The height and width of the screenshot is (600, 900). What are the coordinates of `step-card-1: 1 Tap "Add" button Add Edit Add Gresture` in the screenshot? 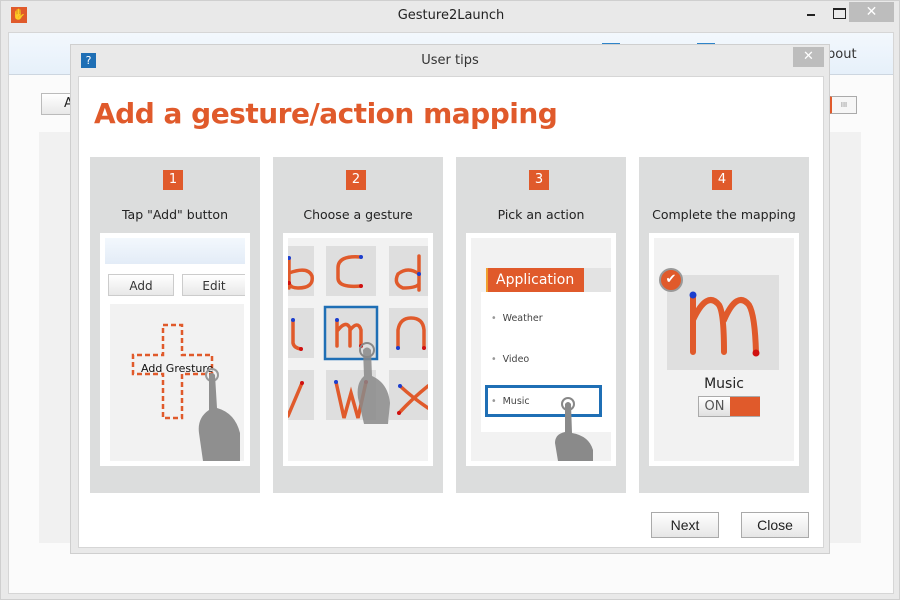 It's located at (175, 325).